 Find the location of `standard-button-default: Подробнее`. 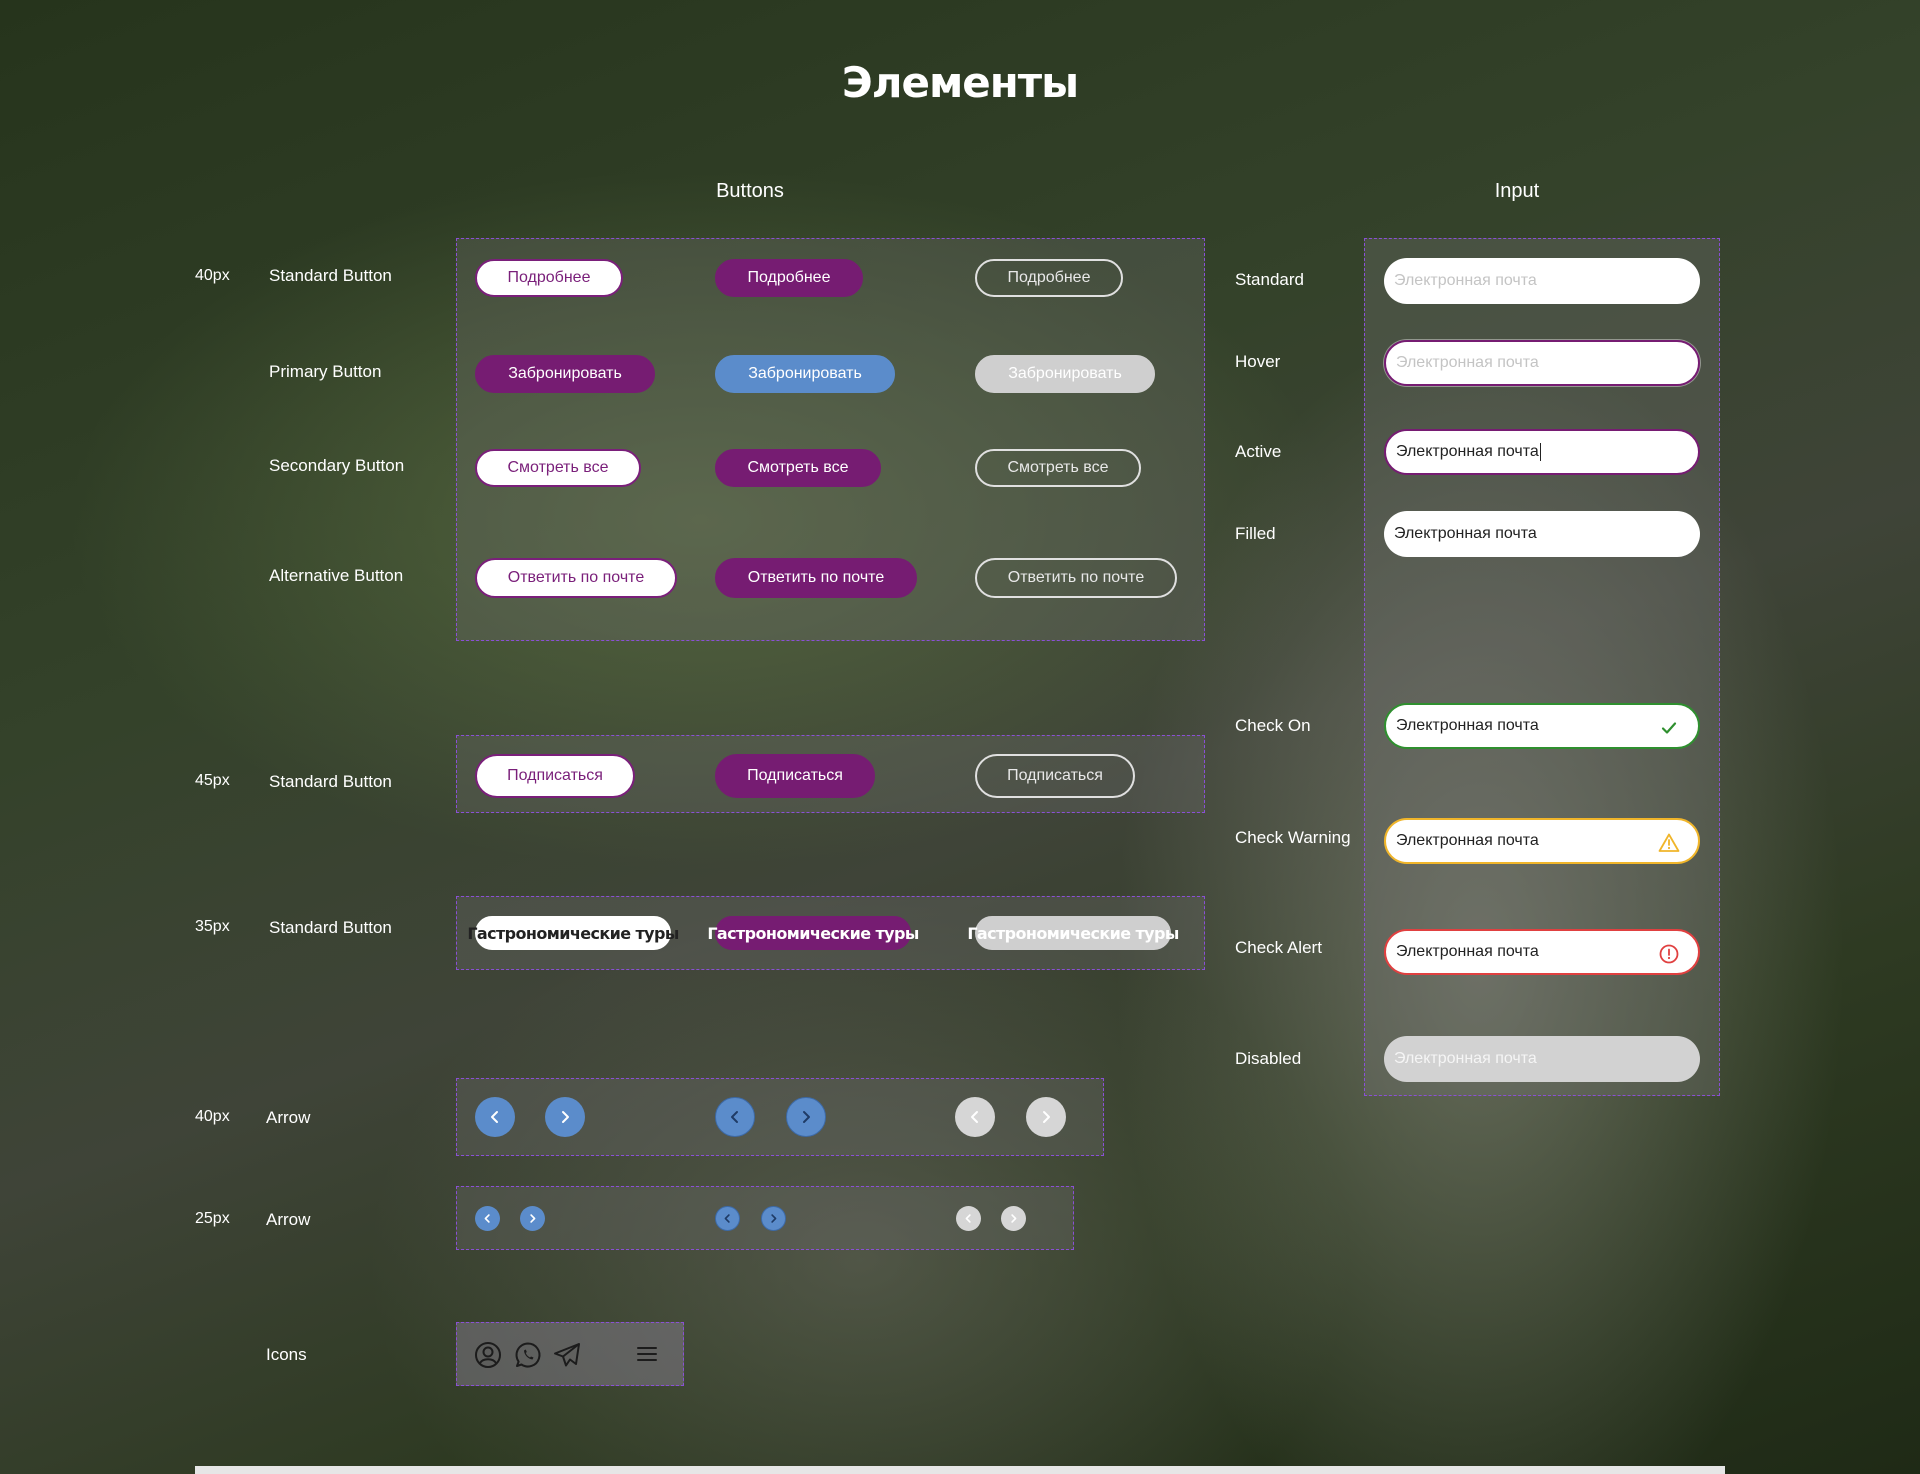

standard-button-default: Подробнее is located at coordinates (549, 278).